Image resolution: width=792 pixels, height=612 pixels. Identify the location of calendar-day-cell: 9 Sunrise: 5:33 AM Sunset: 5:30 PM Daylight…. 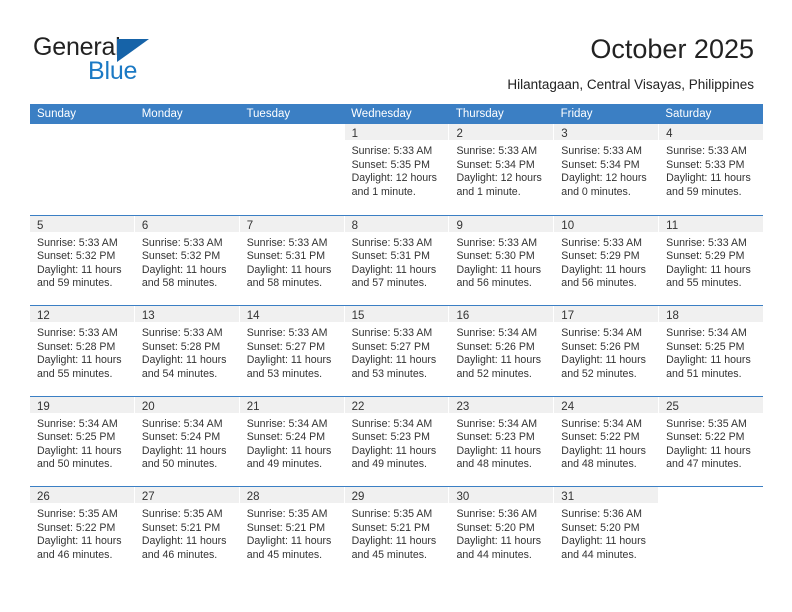
(502, 260).